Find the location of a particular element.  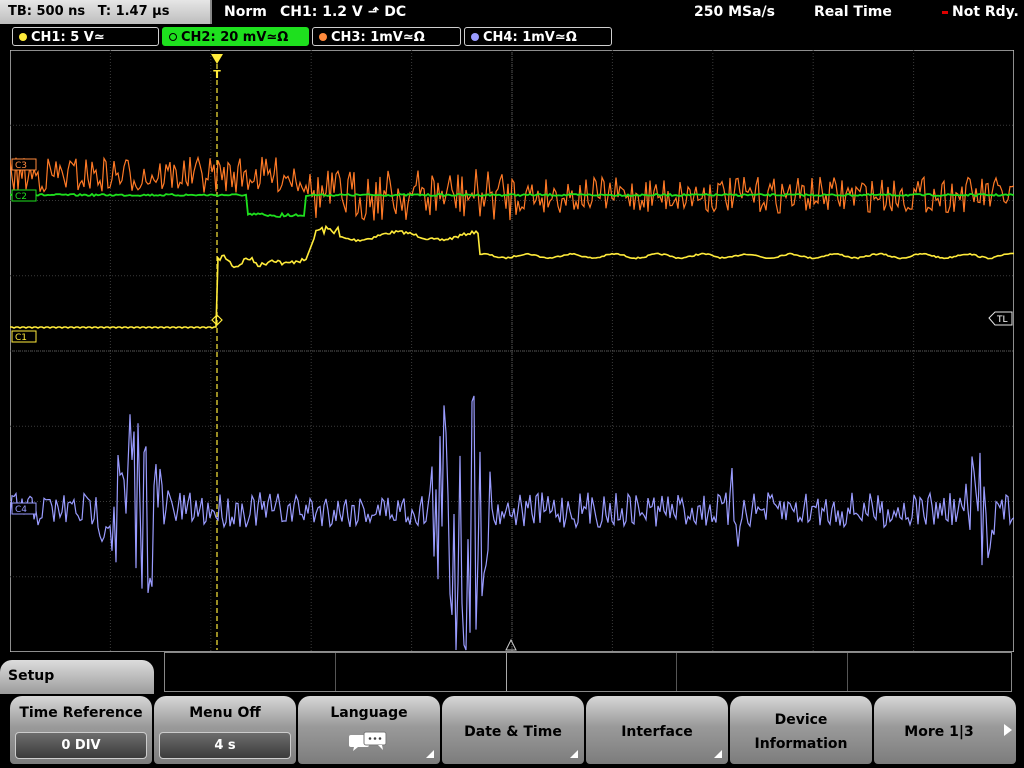

channel-4-dot-icon is located at coordinates (475, 37).